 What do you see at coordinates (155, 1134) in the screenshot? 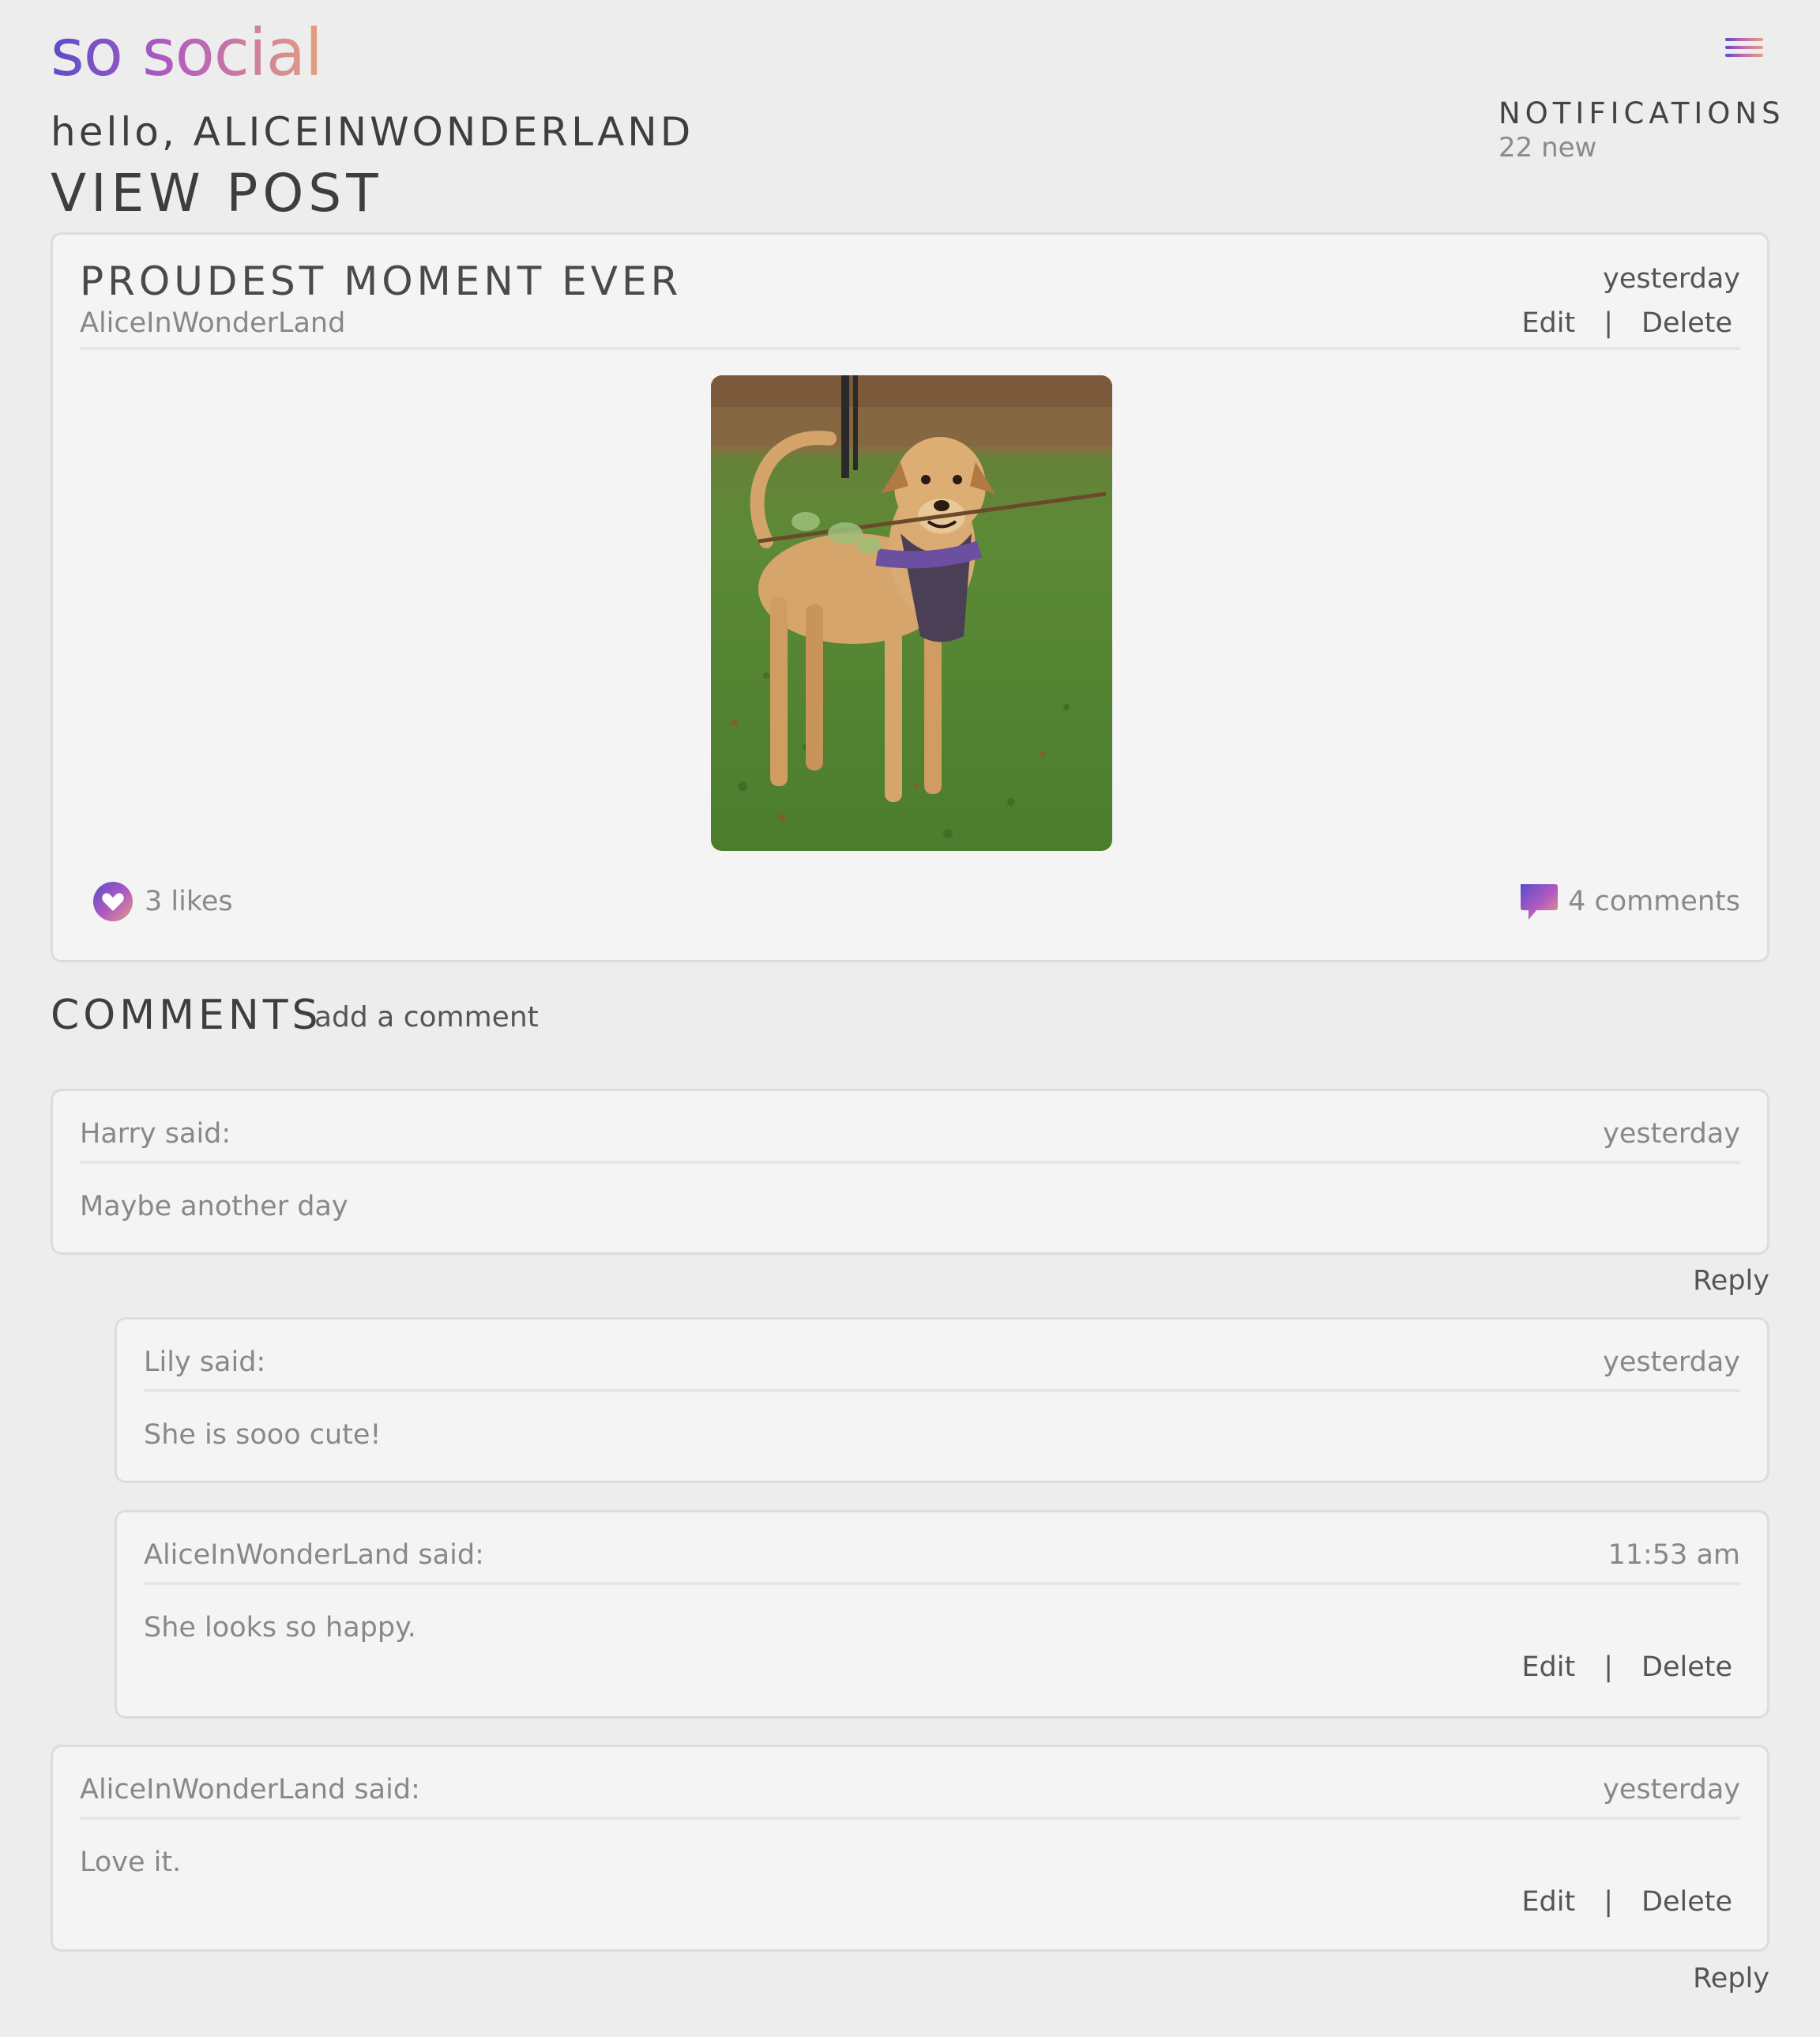
I see `comment-author: Harry said:` at bounding box center [155, 1134].